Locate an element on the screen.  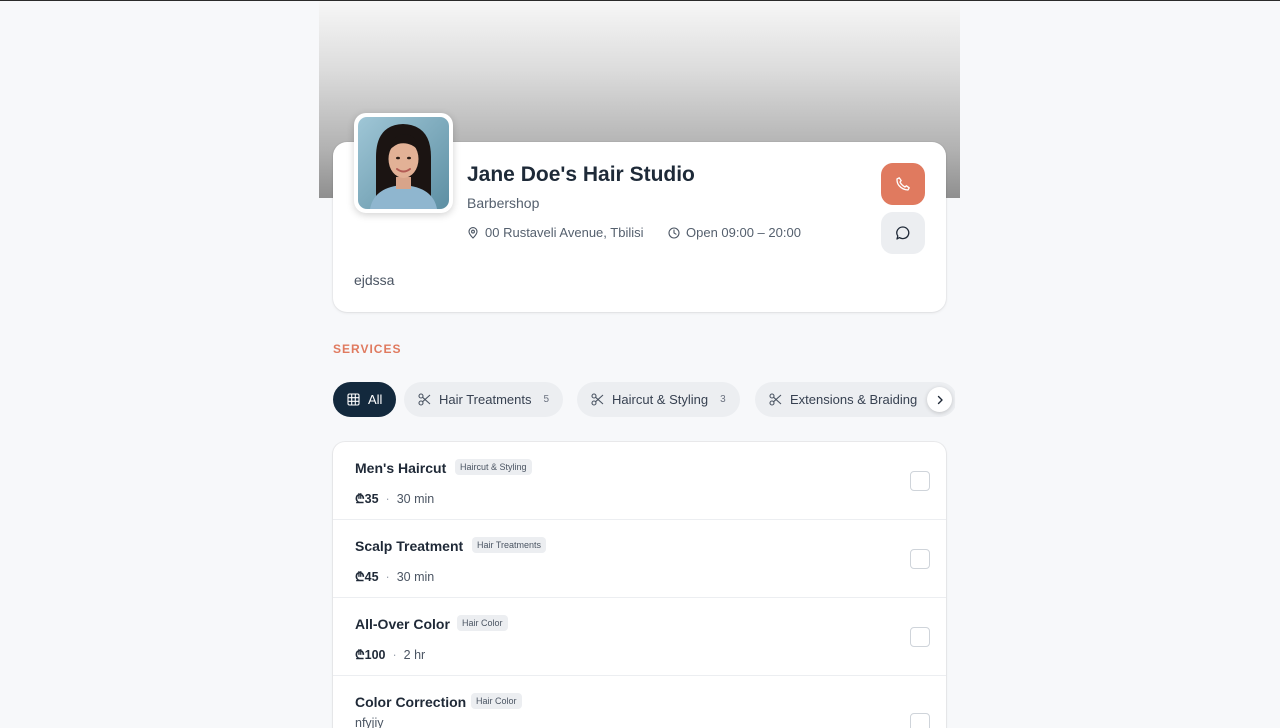
clock-icon is located at coordinates (674, 232).